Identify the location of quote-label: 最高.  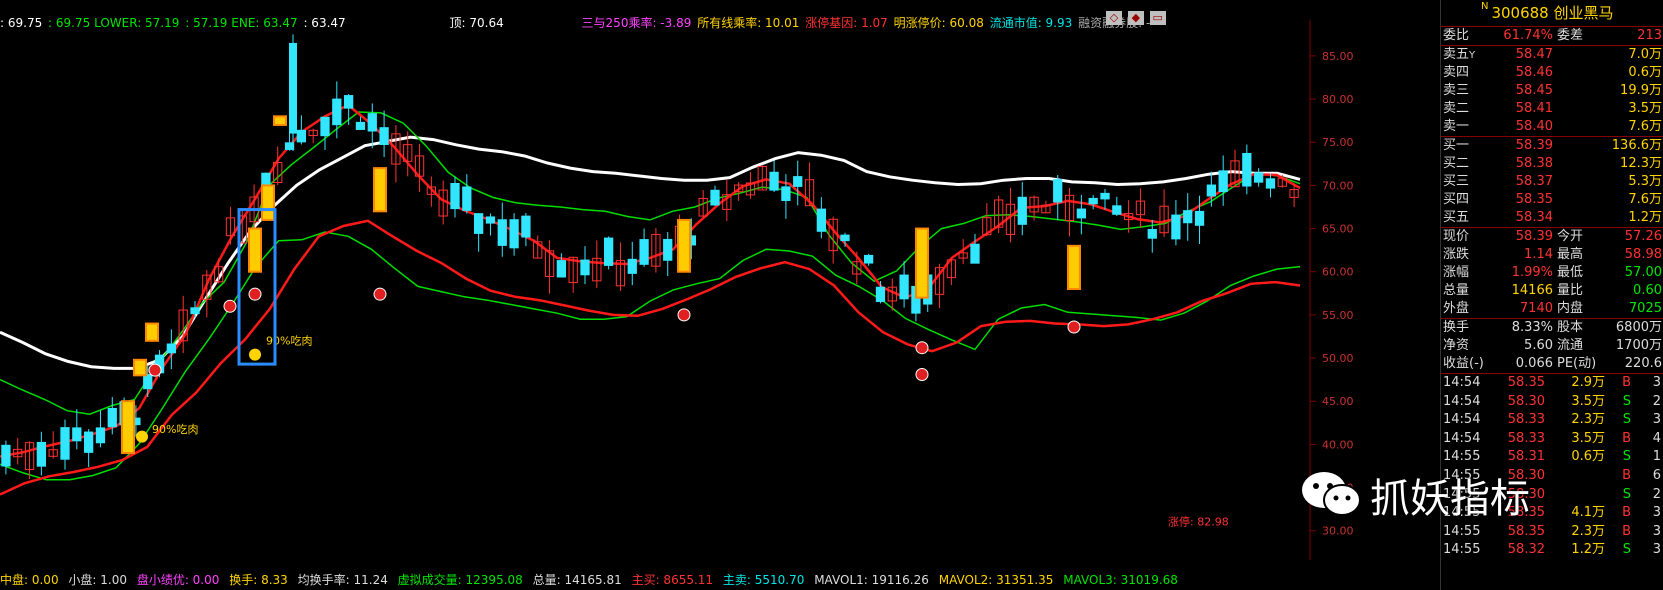
(1570, 254).